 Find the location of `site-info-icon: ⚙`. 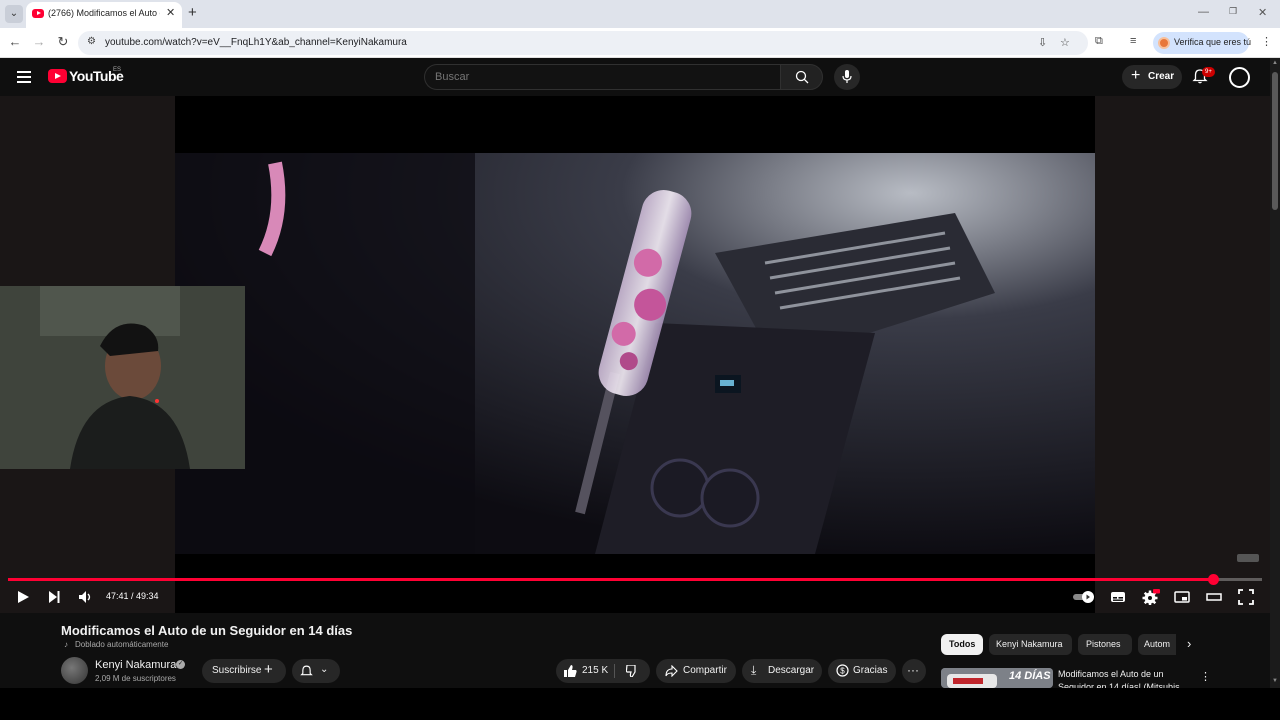

site-info-icon: ⚙ is located at coordinates (93, 42).